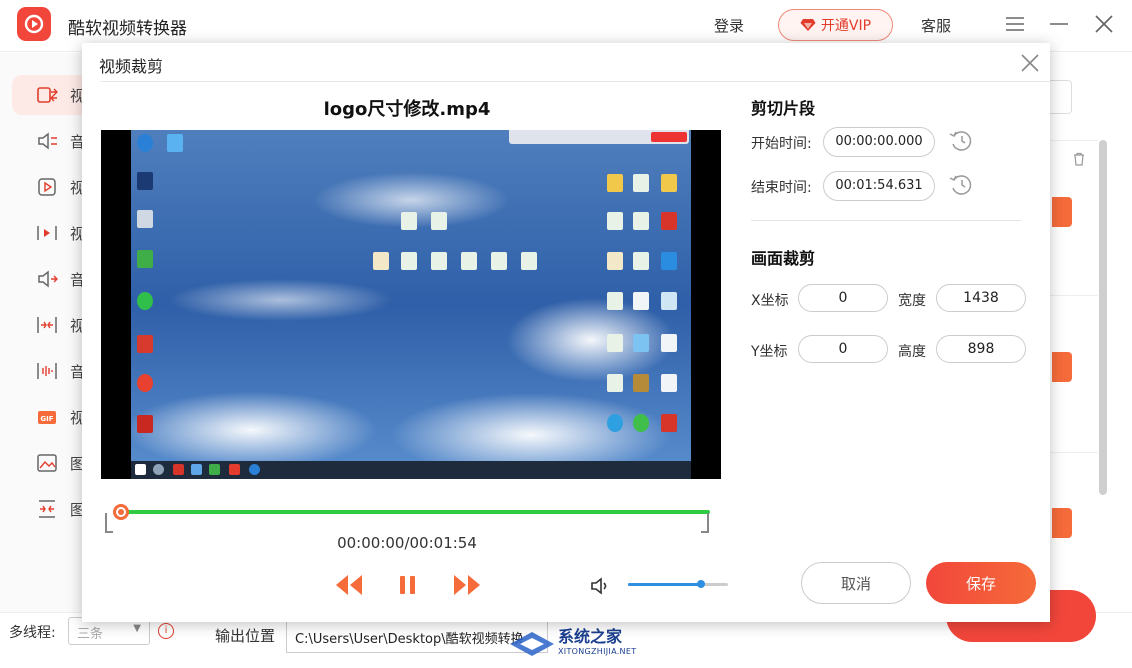  I want to click on sidebar-item-audio-merge: 音, so click(48, 371).